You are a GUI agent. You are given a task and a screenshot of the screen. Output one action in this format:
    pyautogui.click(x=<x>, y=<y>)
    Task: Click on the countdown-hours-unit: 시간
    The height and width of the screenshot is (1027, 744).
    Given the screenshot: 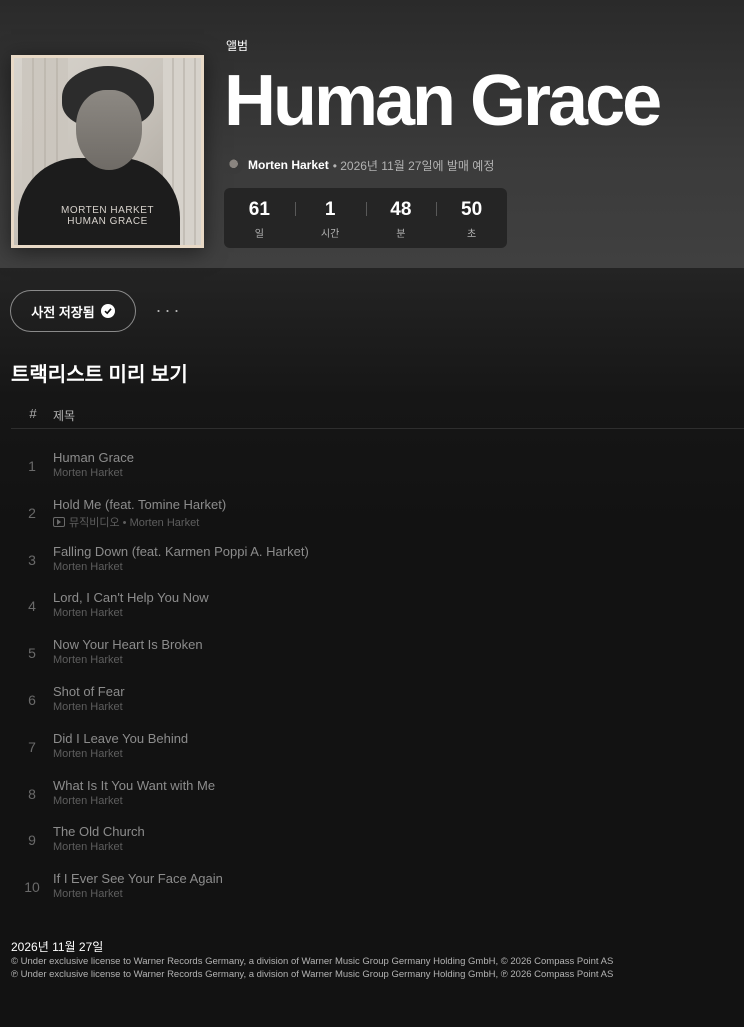 What is the action you would take?
    pyautogui.click(x=330, y=234)
    